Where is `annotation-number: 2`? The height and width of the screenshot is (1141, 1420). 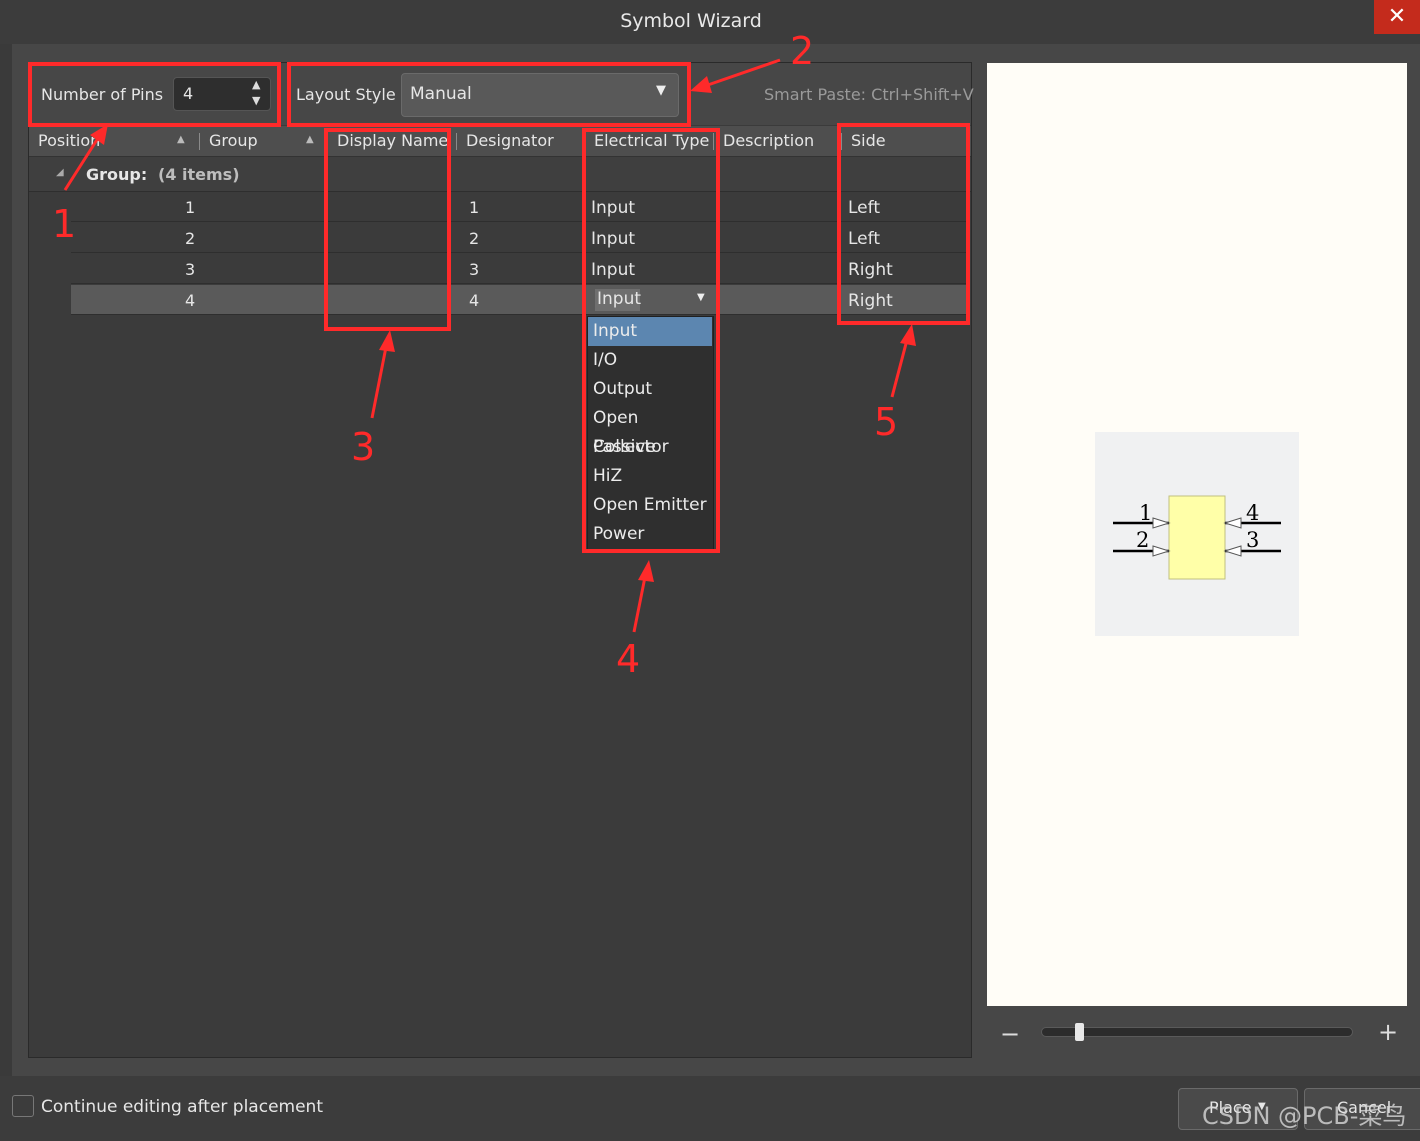 annotation-number: 2 is located at coordinates (802, 51).